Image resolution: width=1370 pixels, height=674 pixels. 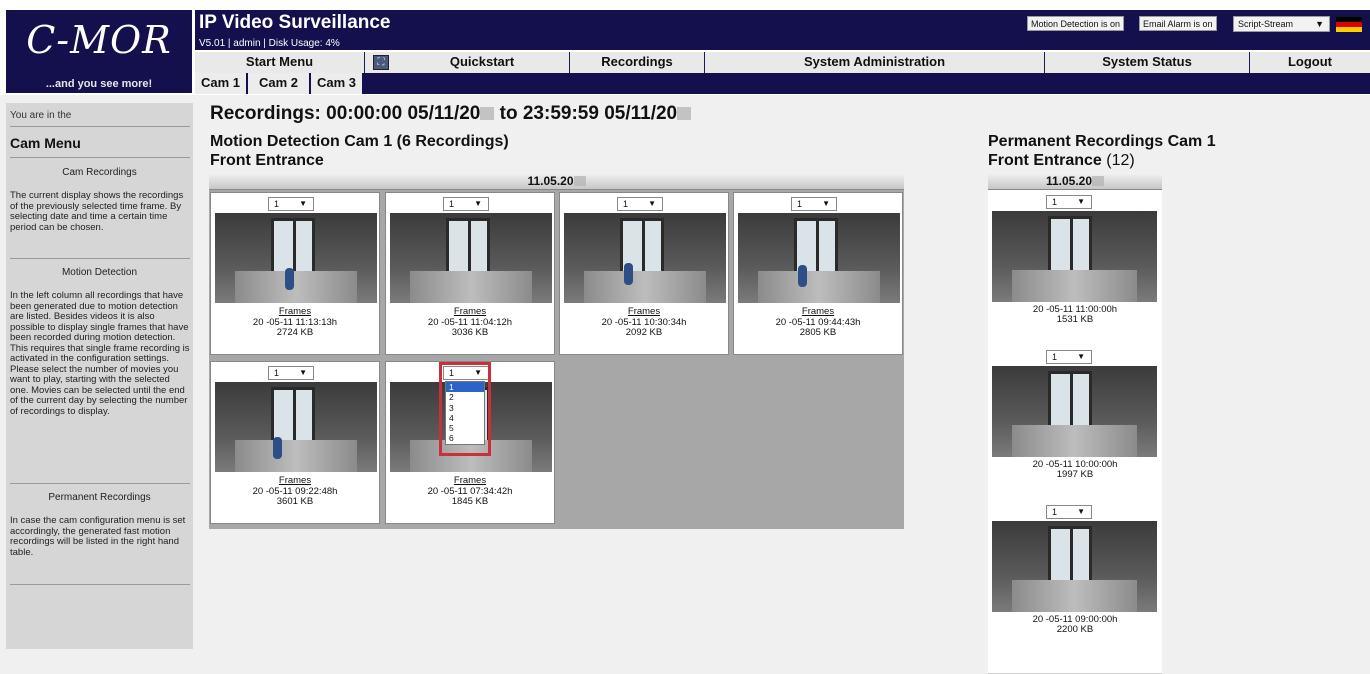 I want to click on recording-tile: 1 ▼ Frames 20 -05-11 09:44:43h 2805 KB, so click(x=818, y=273).